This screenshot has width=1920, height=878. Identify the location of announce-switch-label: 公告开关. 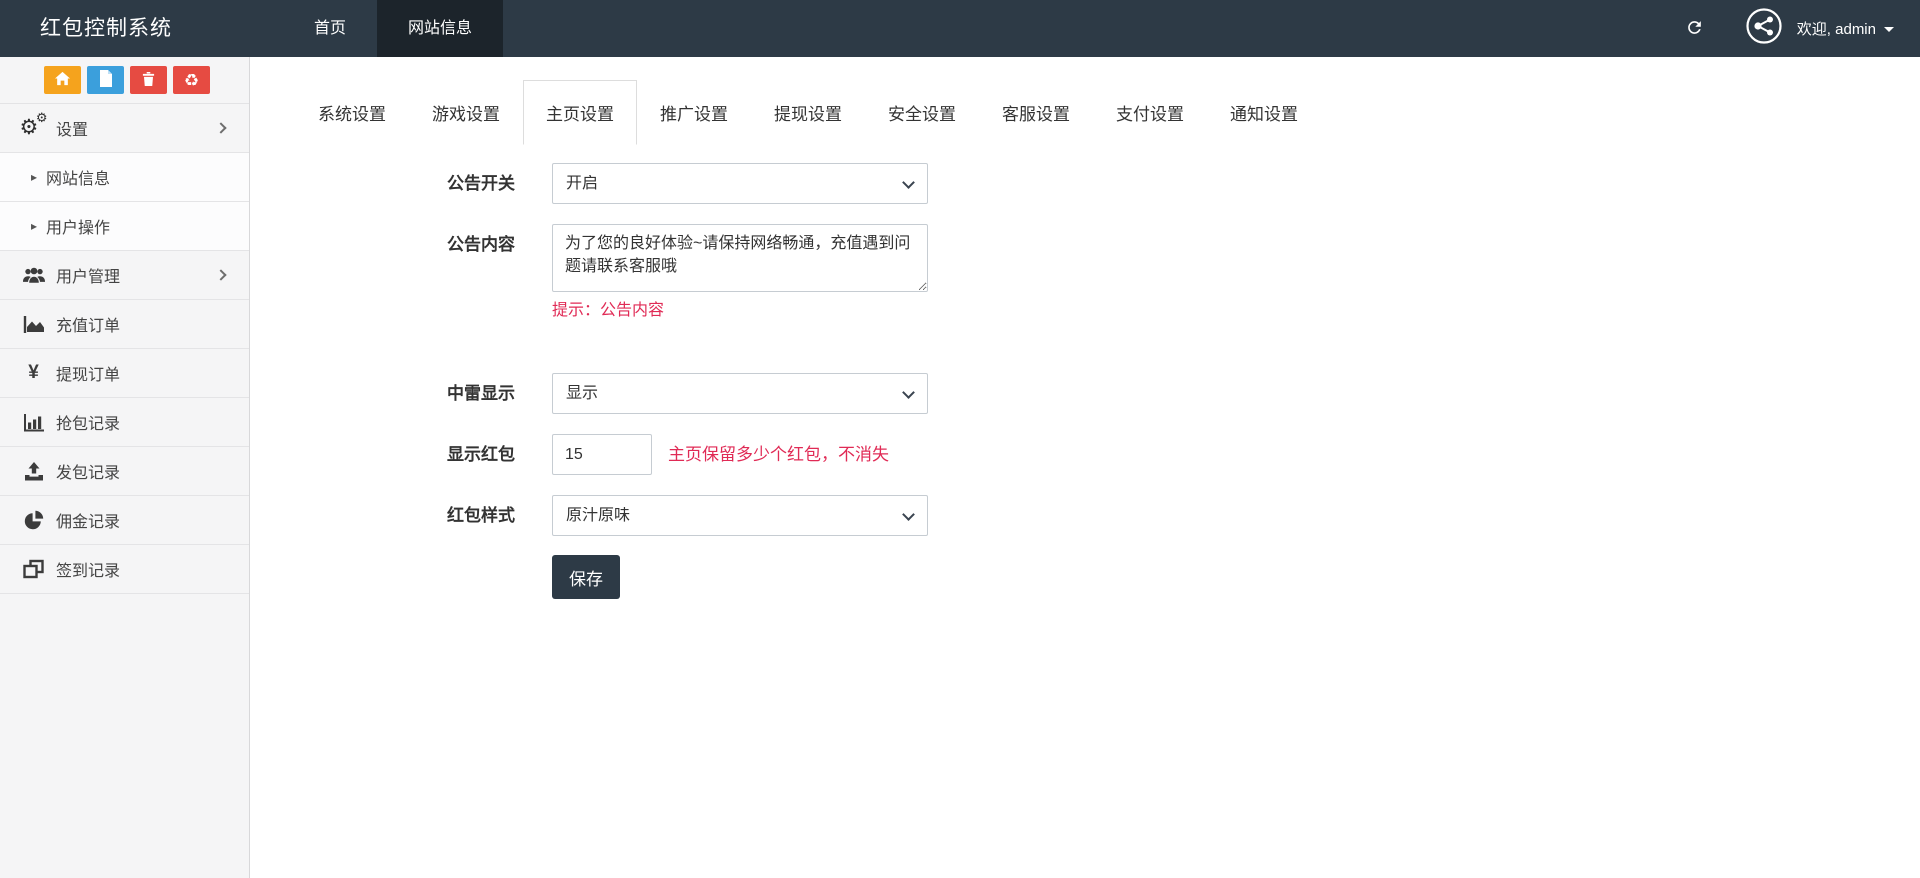
(481, 183).